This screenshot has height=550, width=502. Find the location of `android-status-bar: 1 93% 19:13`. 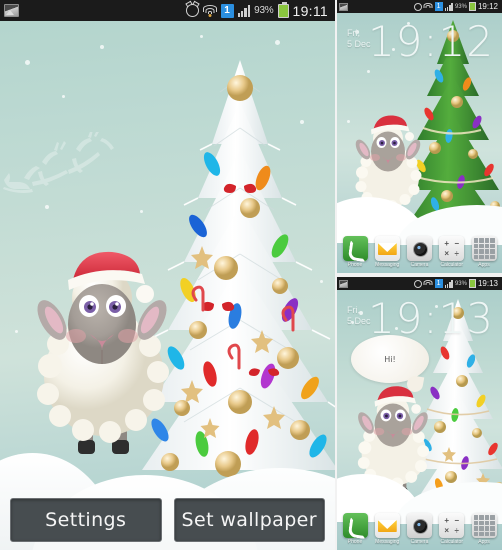

android-status-bar: 1 93% 19:13 is located at coordinates (419, 283).